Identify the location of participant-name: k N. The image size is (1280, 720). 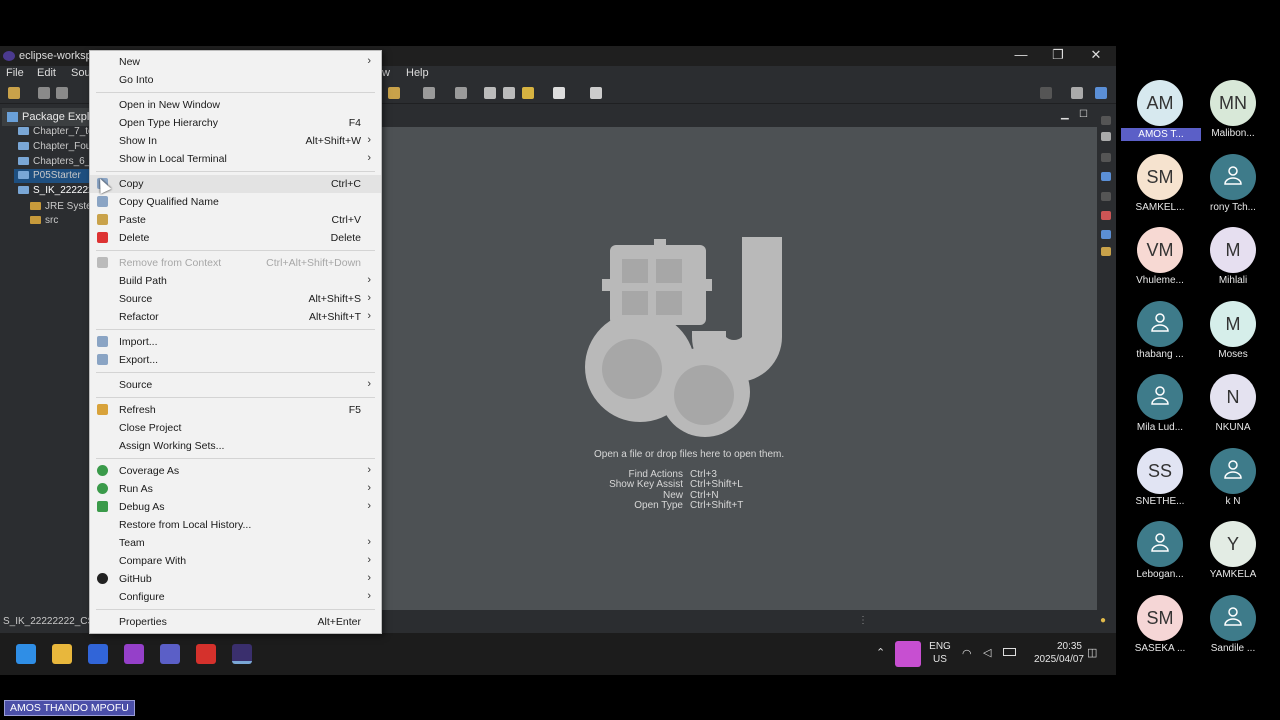
(1233, 501).